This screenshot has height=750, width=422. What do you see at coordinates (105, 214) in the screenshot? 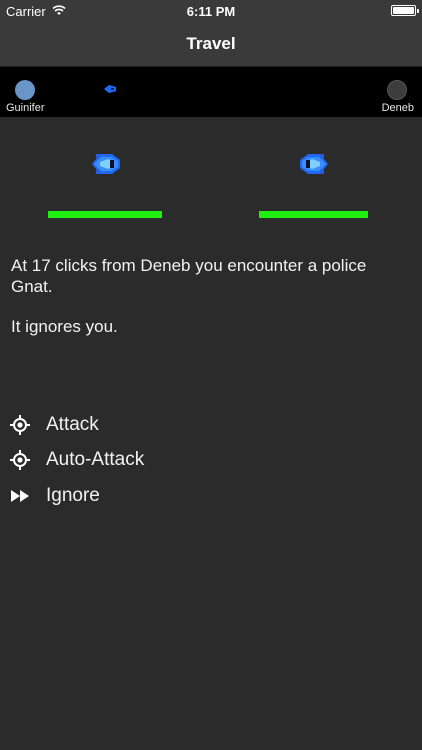
I see `player-hull-bar` at bounding box center [105, 214].